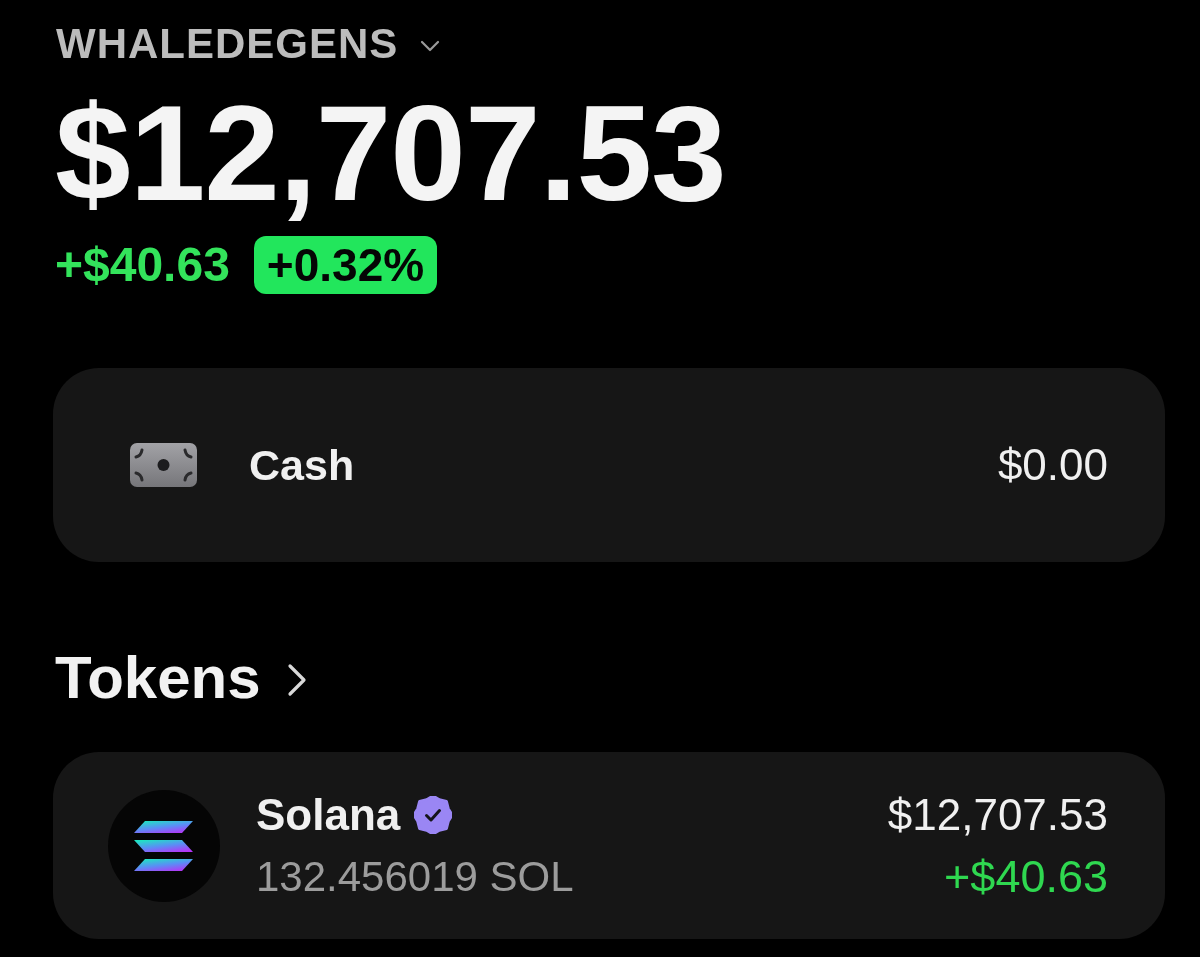  I want to click on token-amount: 132.456019 SOL, so click(415, 876).